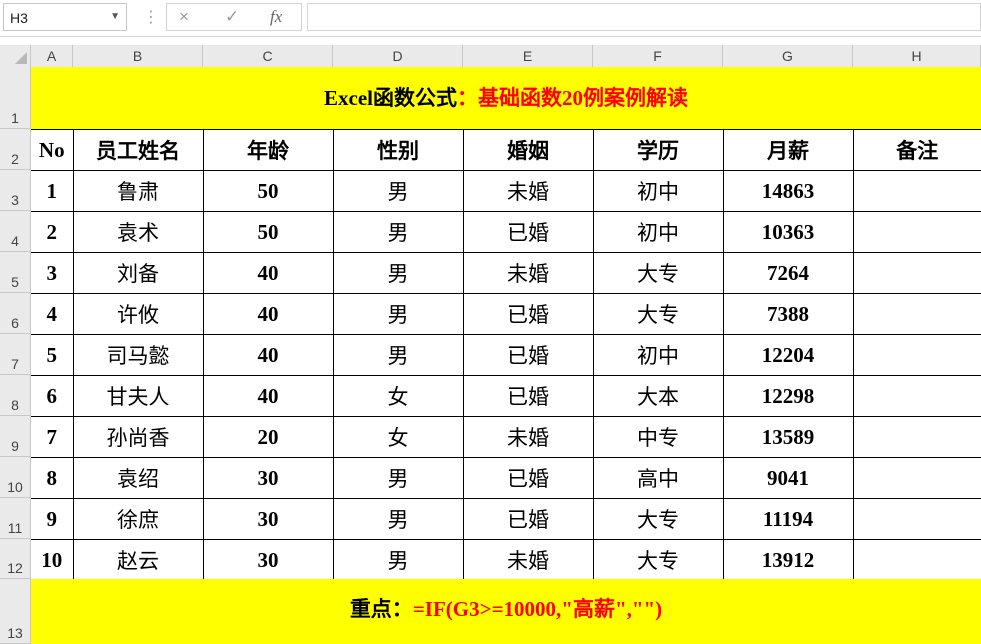 The image size is (981, 644). Describe the element at coordinates (268, 56) in the screenshot. I see `column-header-c: C` at that location.